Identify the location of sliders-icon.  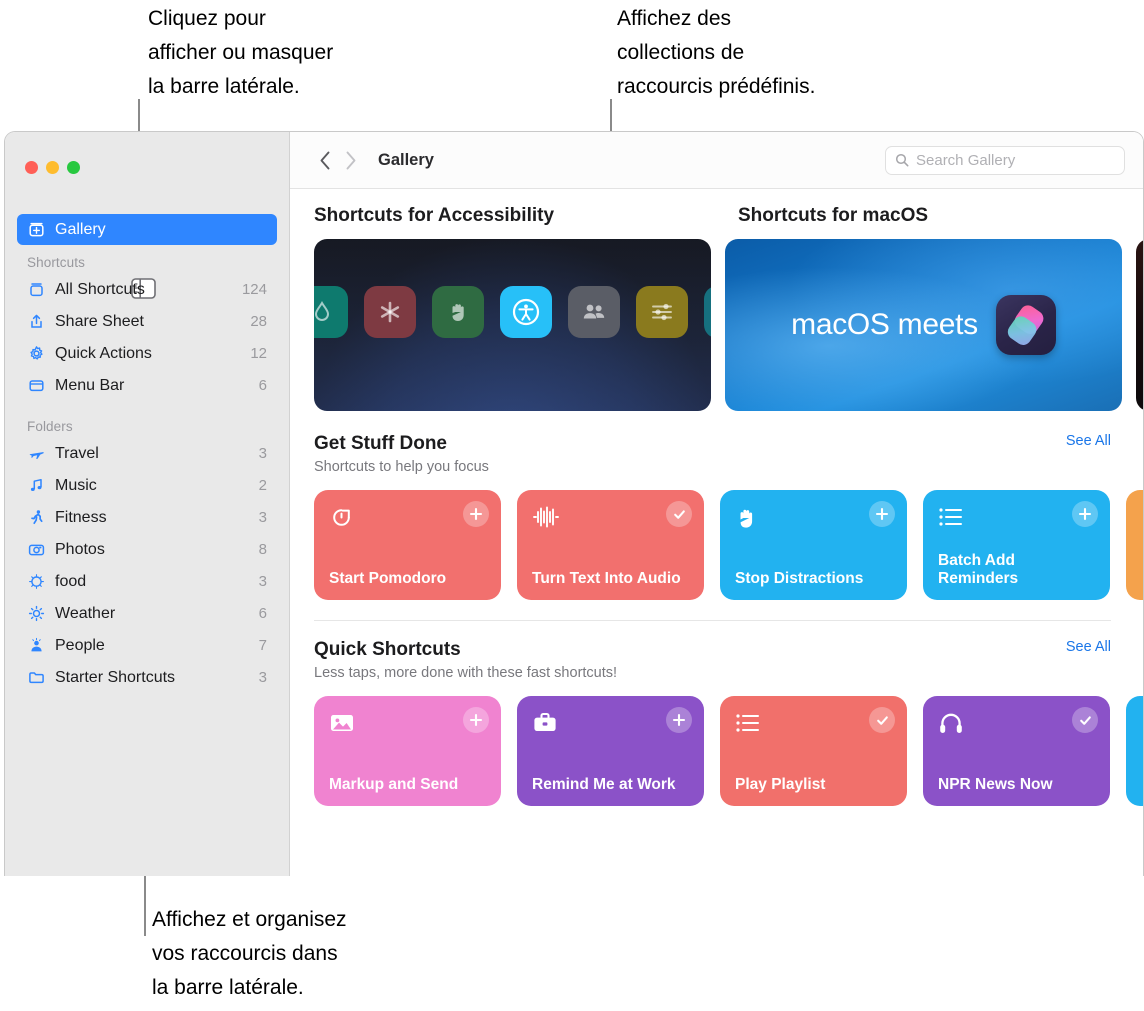
(662, 312).